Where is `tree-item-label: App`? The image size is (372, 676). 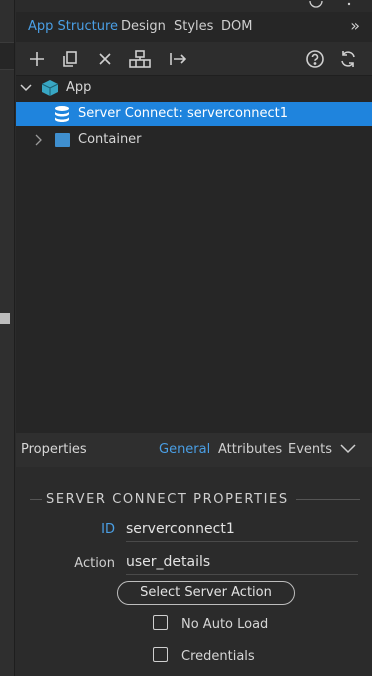 tree-item-label: App is located at coordinates (79, 87).